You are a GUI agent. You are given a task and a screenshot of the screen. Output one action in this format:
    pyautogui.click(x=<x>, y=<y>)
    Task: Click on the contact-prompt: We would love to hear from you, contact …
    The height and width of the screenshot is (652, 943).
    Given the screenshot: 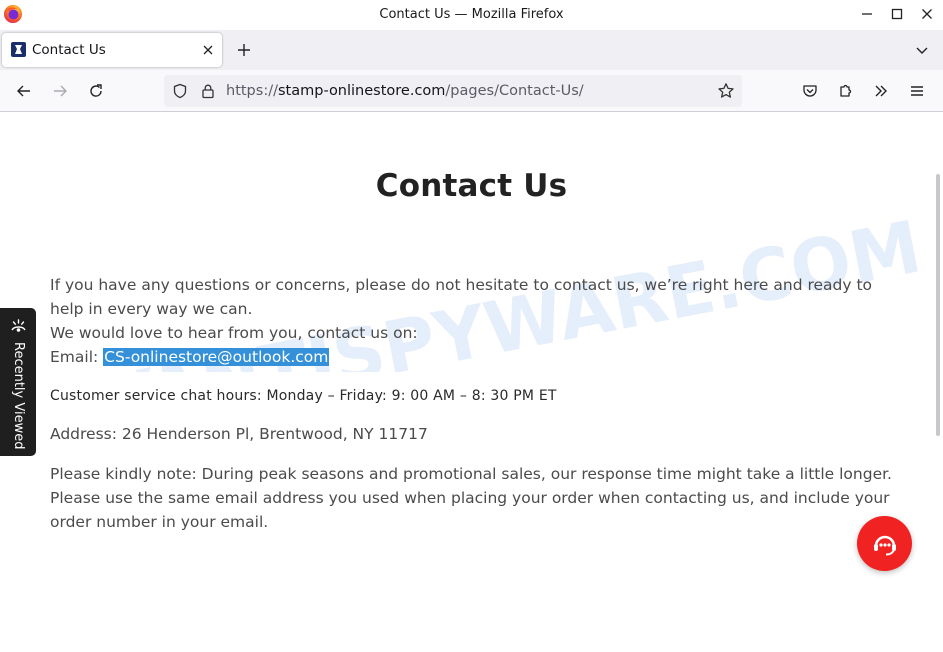 What is the action you would take?
    pyautogui.click(x=234, y=333)
    